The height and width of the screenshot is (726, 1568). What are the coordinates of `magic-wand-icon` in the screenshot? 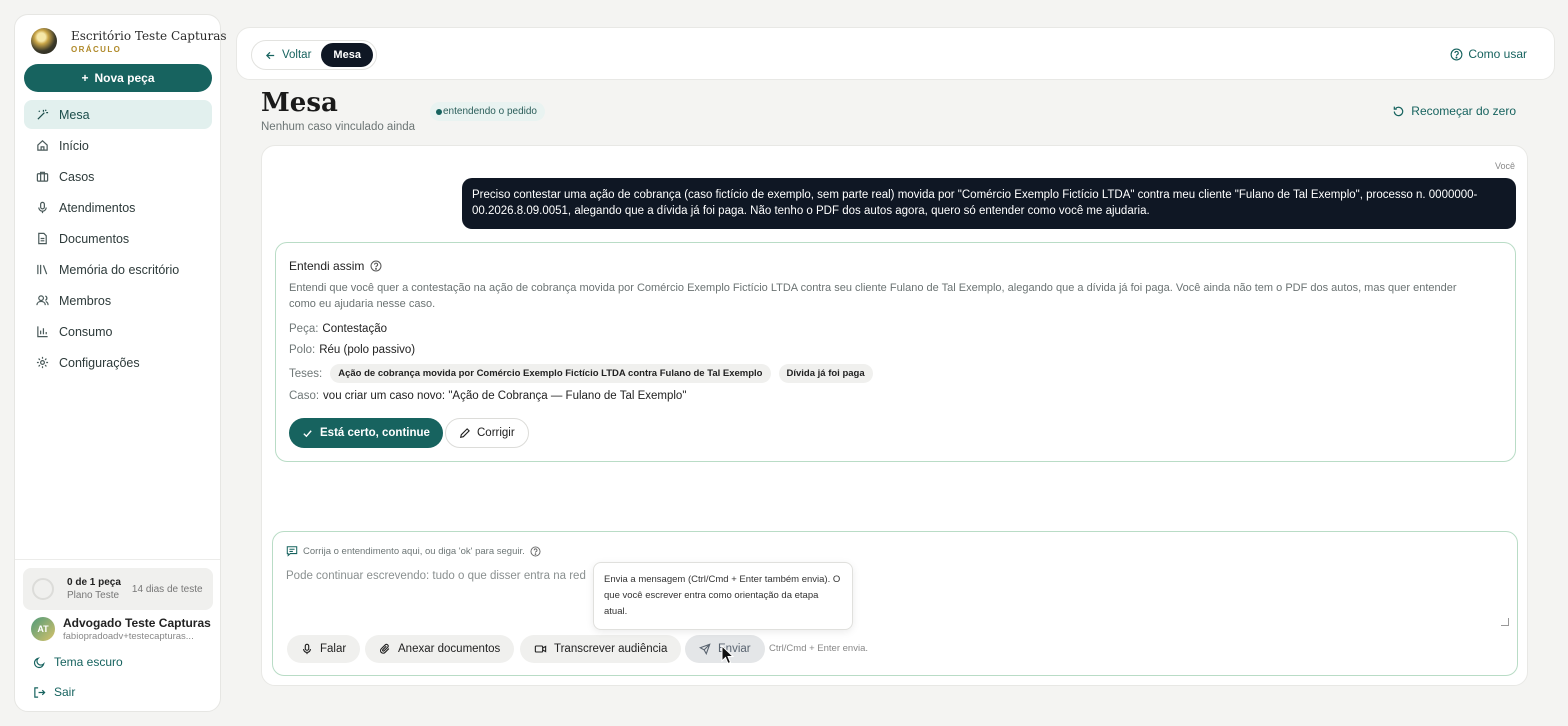 It's located at (42, 115).